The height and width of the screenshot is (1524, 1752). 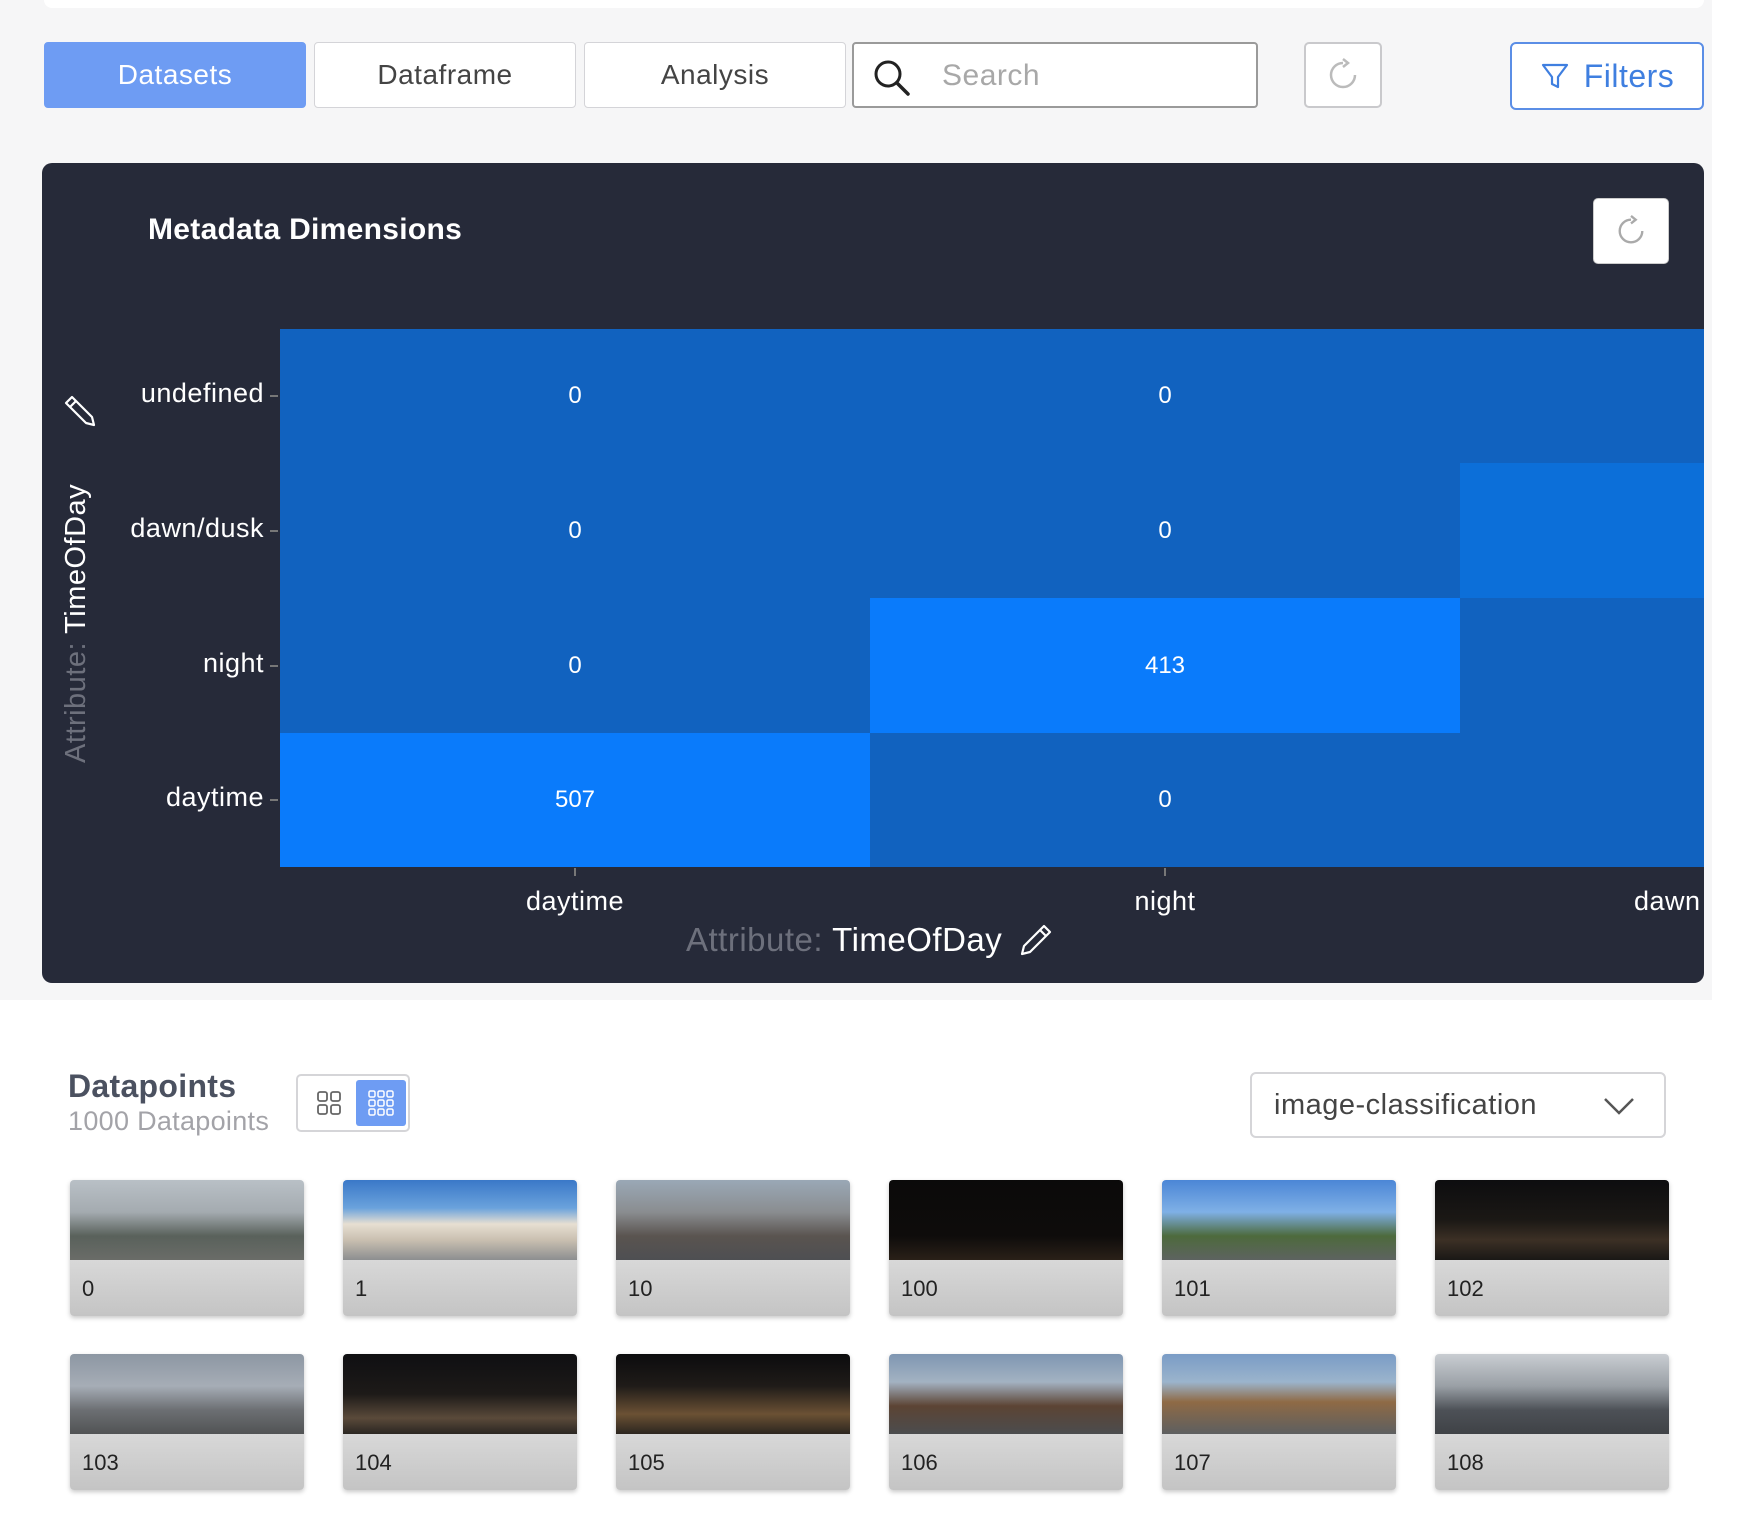 I want to click on filters-button: Filters, so click(x=1607, y=76).